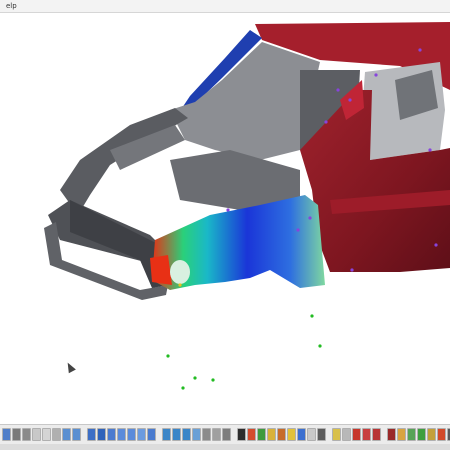  Describe the element at coordinates (251, 434) in the screenshot. I see `contour-icon` at that location.